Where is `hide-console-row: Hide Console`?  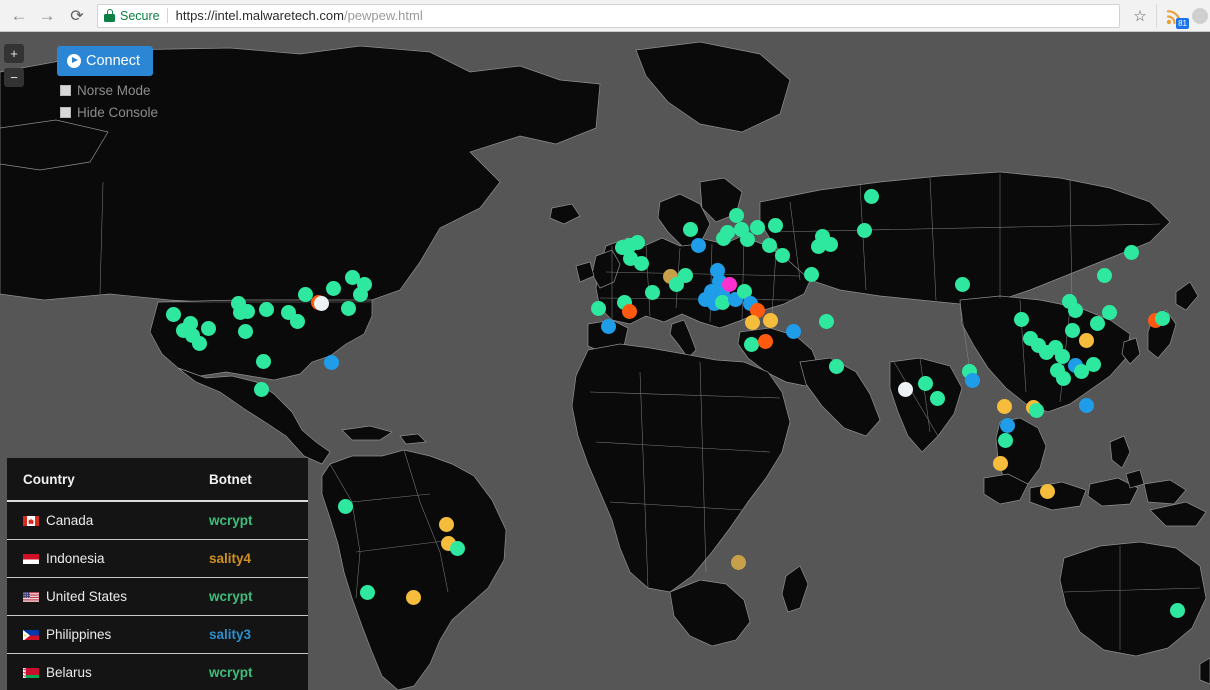
hide-console-row: Hide Console is located at coordinates (107, 112).